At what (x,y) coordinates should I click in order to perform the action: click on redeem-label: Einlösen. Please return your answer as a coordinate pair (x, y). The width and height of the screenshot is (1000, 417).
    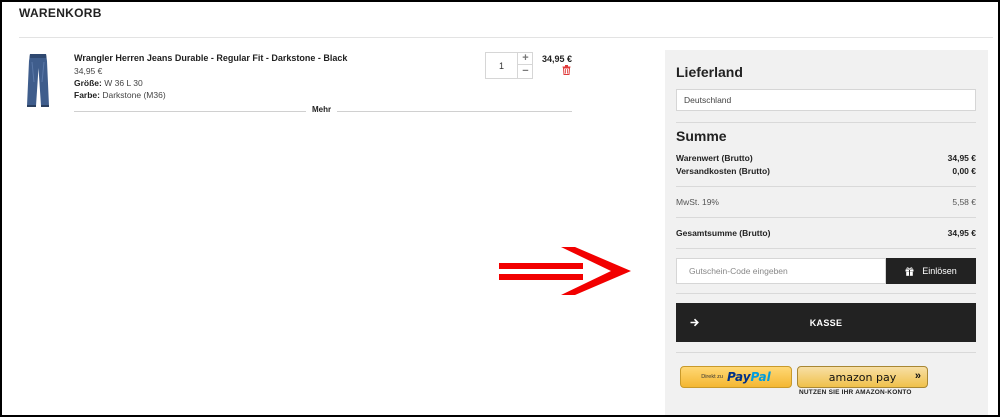
    Looking at the image, I should click on (939, 271).